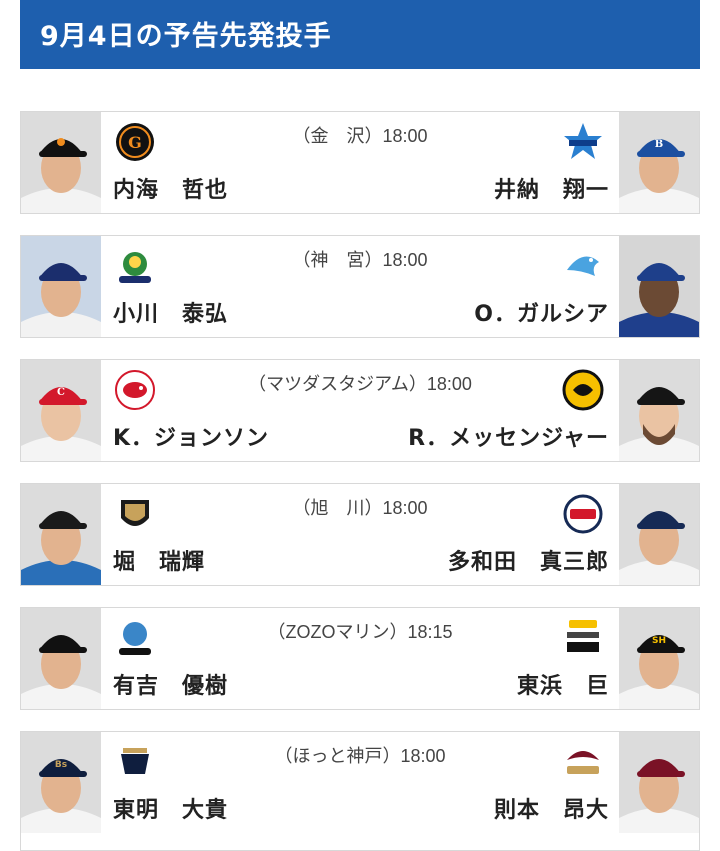 The image size is (720, 851). I want to click on venue-time: （旭 川）18:00, so click(360, 508).